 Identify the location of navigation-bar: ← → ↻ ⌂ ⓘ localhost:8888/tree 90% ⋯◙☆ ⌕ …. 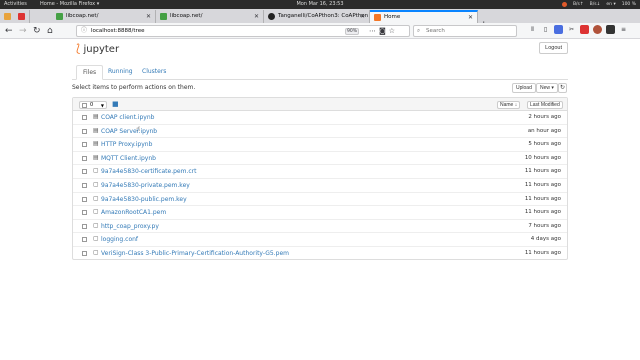
(320, 31).